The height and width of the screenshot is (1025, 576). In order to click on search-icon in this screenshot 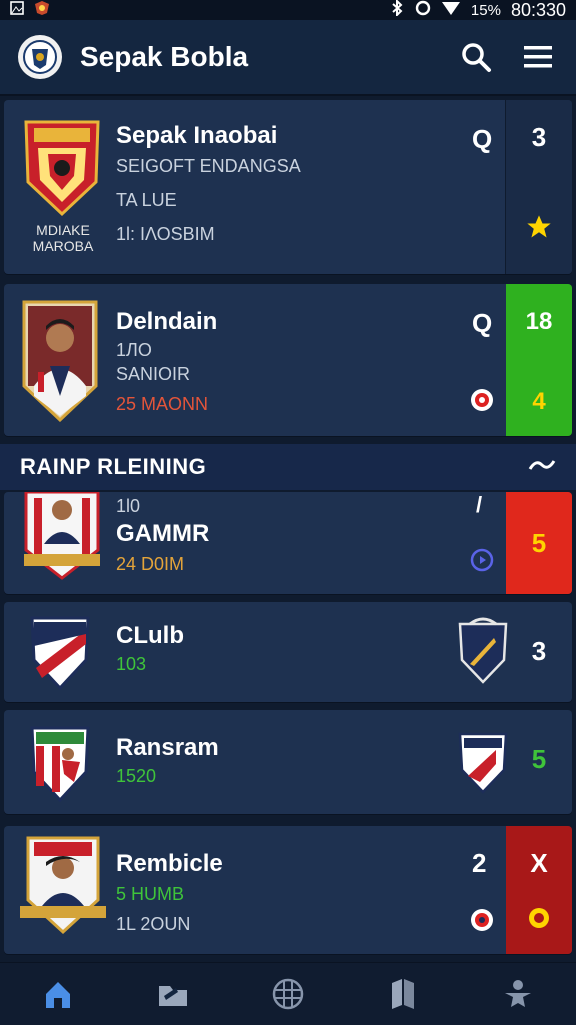, I will do `click(476, 57)`.